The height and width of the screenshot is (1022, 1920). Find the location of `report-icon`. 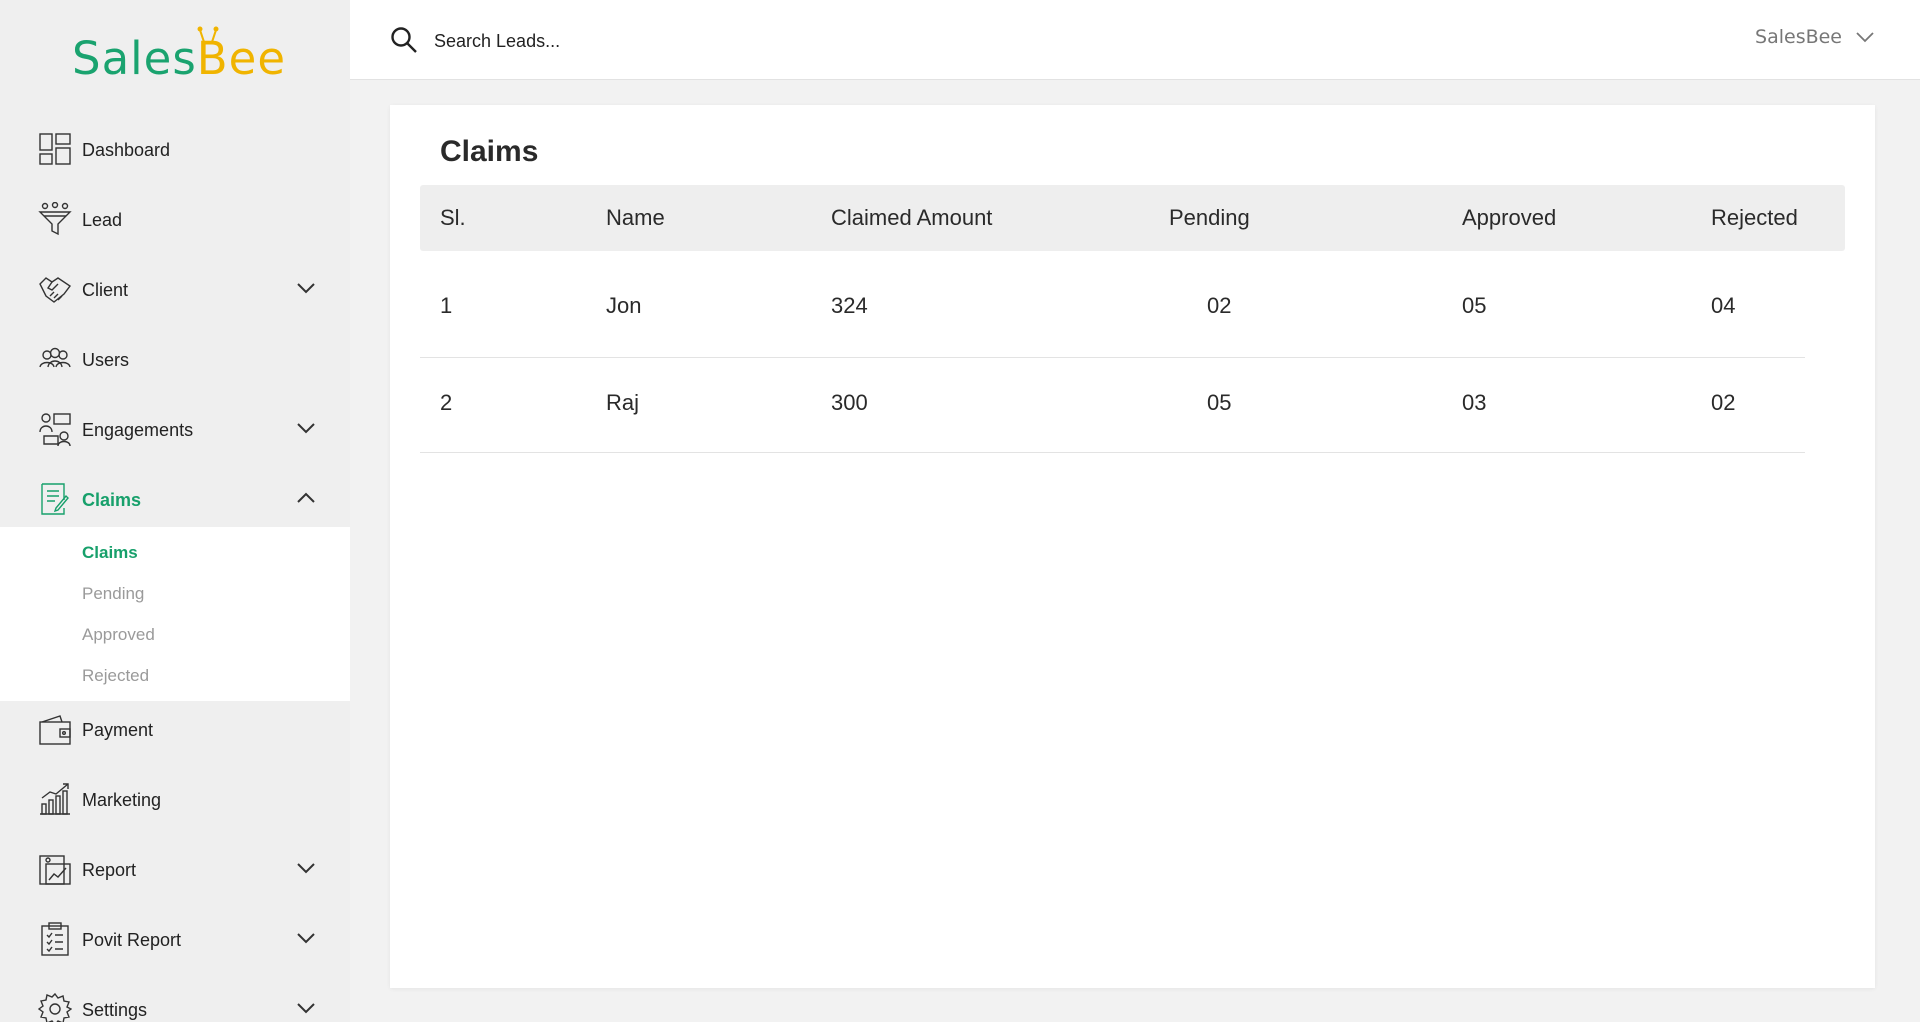

report-icon is located at coordinates (55, 869).